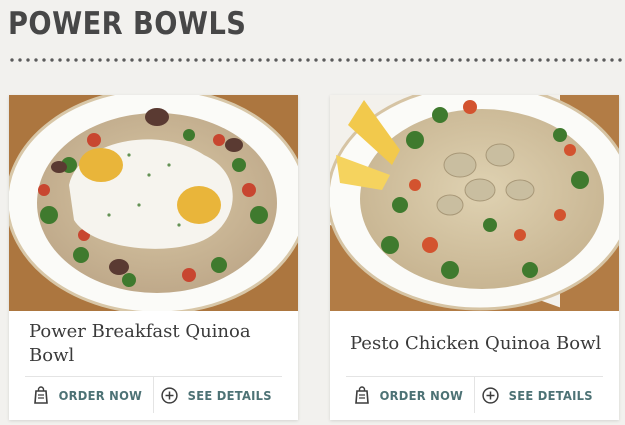 The width and height of the screenshot is (625, 425). I want to click on card-title: Pesto Chicken Quinoa Bowl, so click(477, 344).